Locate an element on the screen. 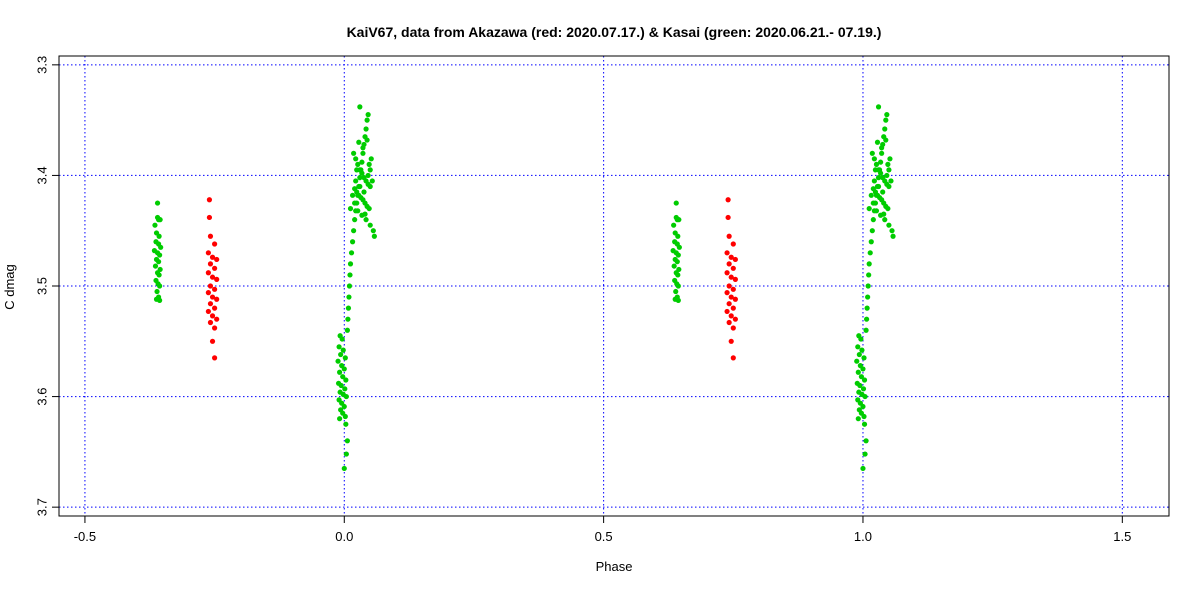 The image size is (1200, 594). x-tick-label: 1.5 is located at coordinates (1122, 536).